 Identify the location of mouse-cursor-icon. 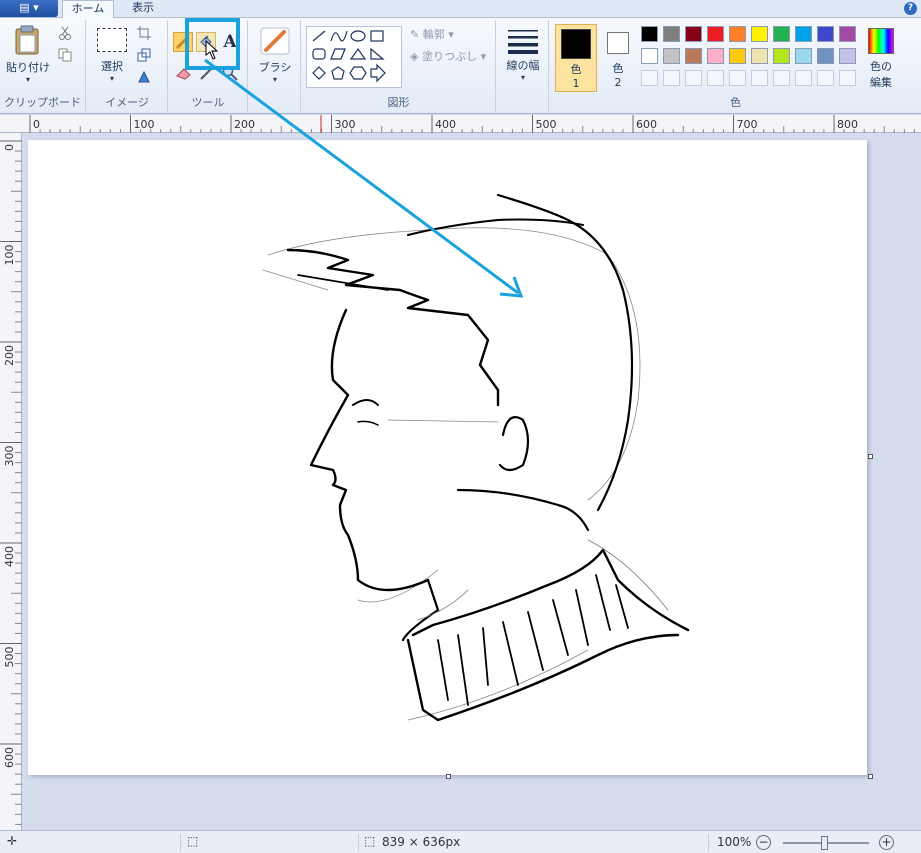
(212, 50).